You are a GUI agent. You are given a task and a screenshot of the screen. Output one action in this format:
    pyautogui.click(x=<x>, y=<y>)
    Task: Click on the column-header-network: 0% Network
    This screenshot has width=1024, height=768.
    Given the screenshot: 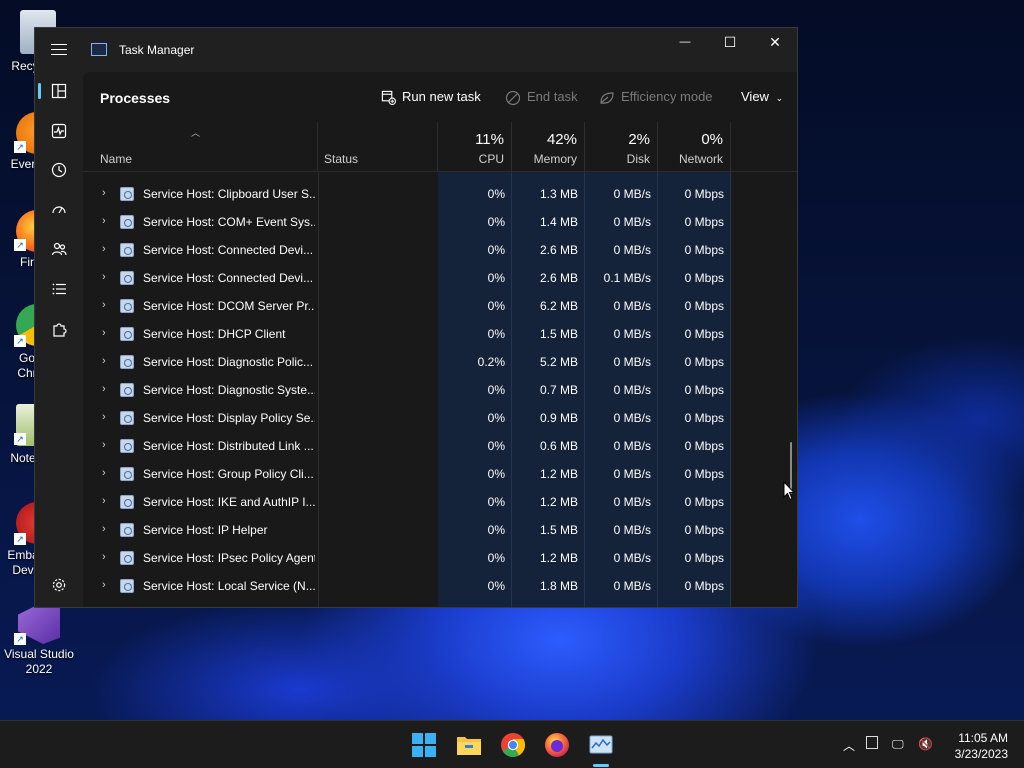 What is the action you would take?
    pyautogui.click(x=694, y=147)
    